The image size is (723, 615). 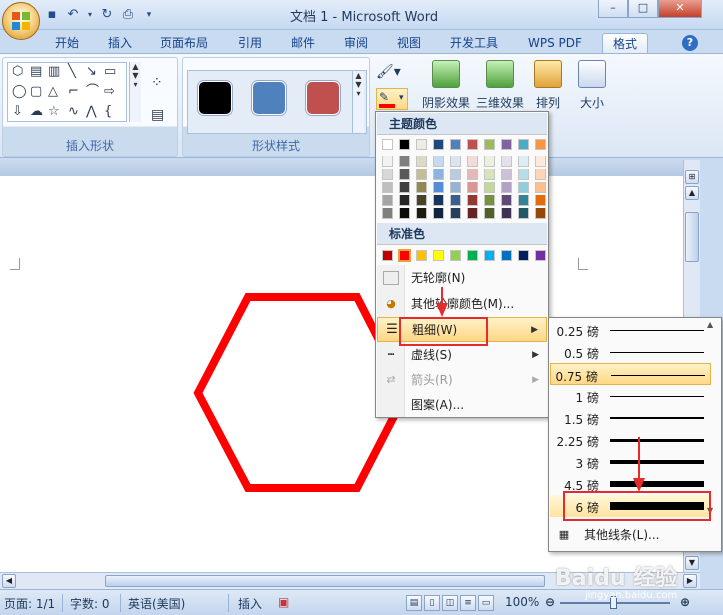 What do you see at coordinates (109, 92) in the screenshot?
I see `block-arrow-icon: ⇨` at bounding box center [109, 92].